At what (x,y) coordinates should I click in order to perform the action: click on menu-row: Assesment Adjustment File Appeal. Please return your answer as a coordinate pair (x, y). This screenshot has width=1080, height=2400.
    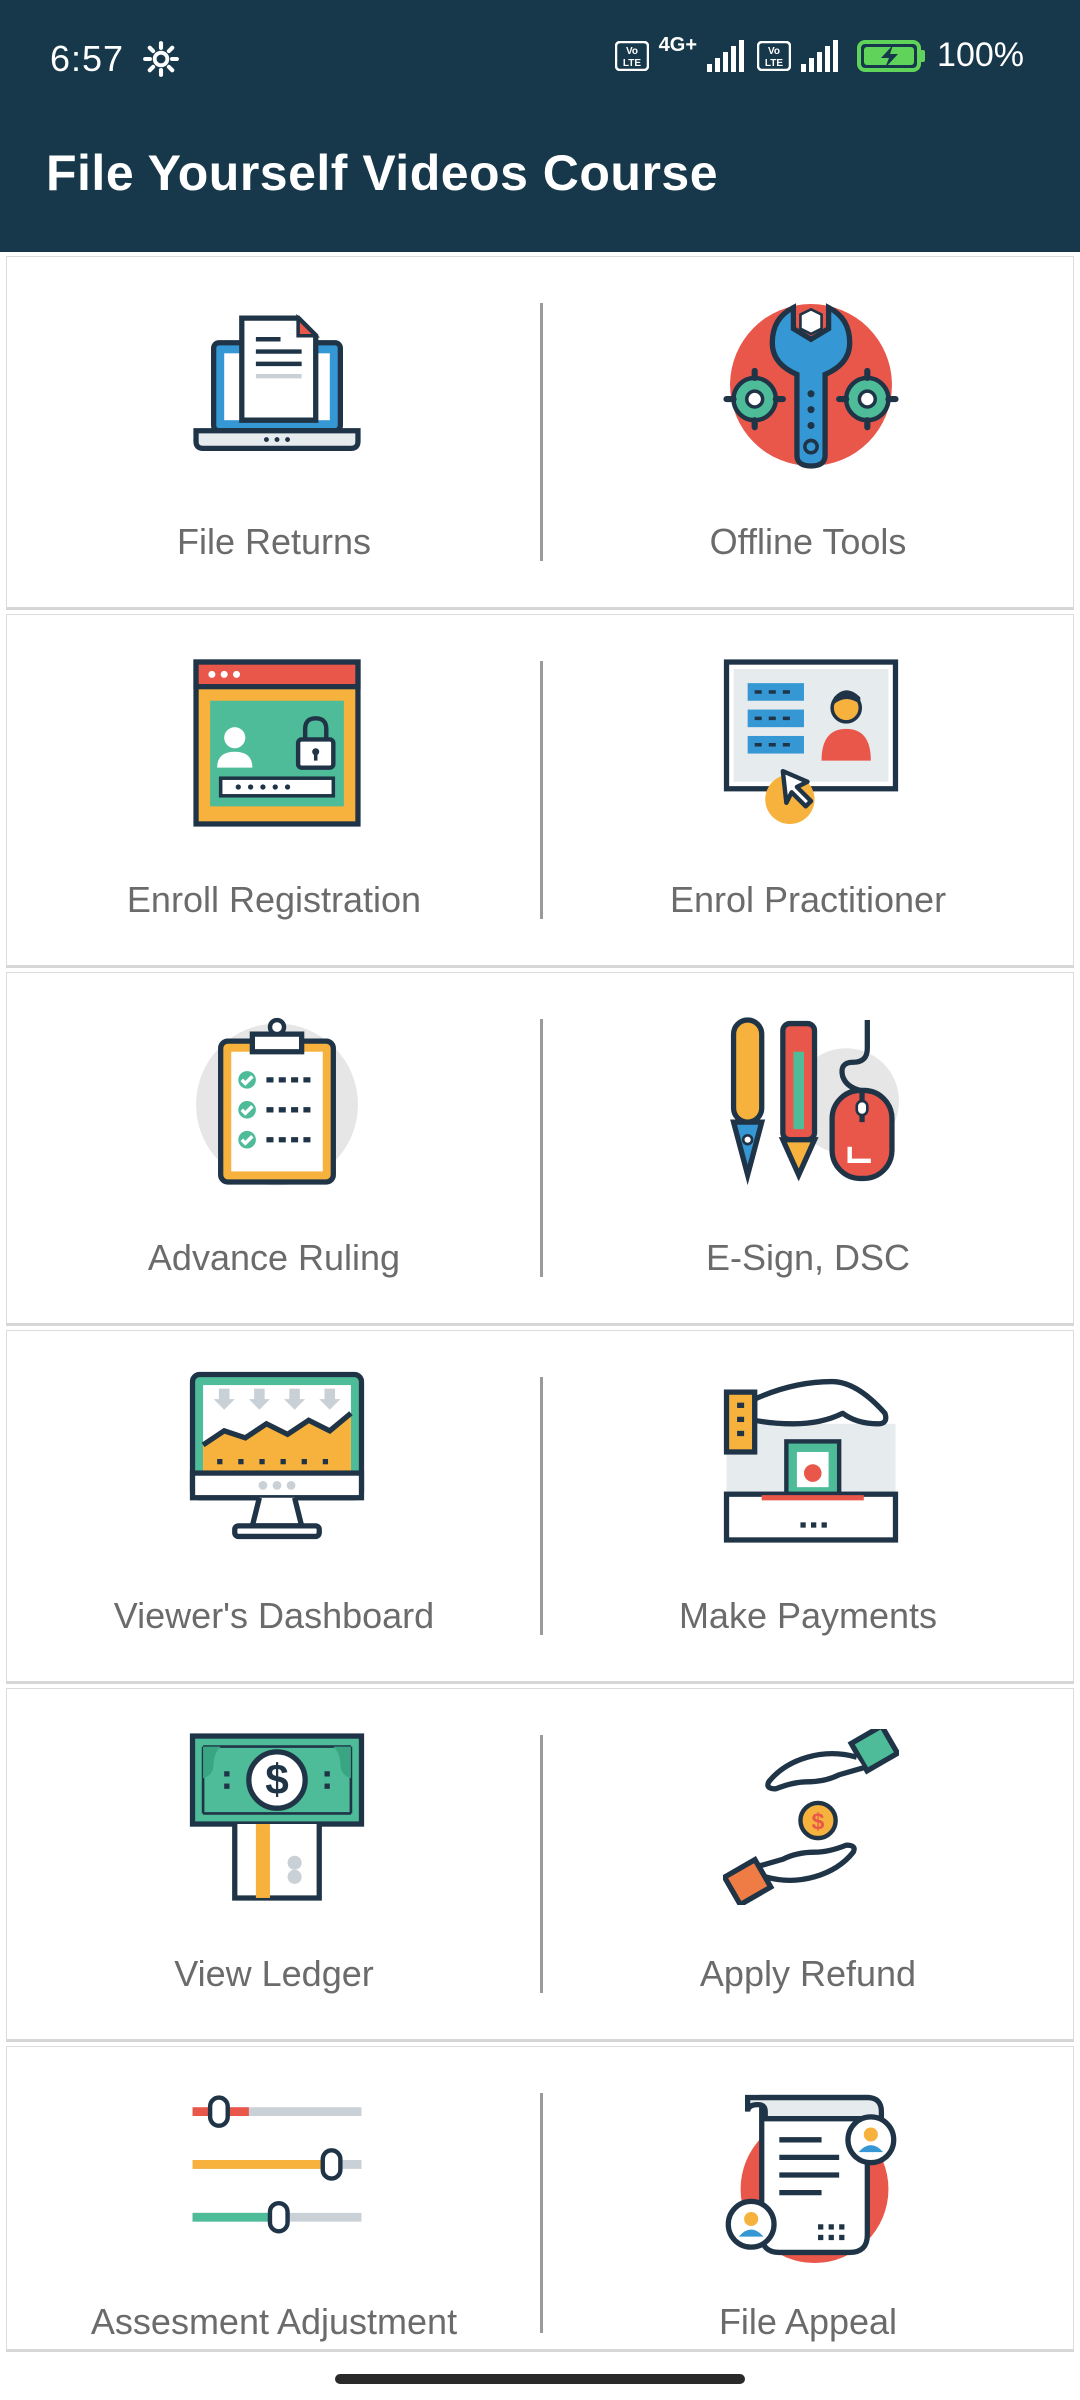
    Looking at the image, I should click on (540, 2199).